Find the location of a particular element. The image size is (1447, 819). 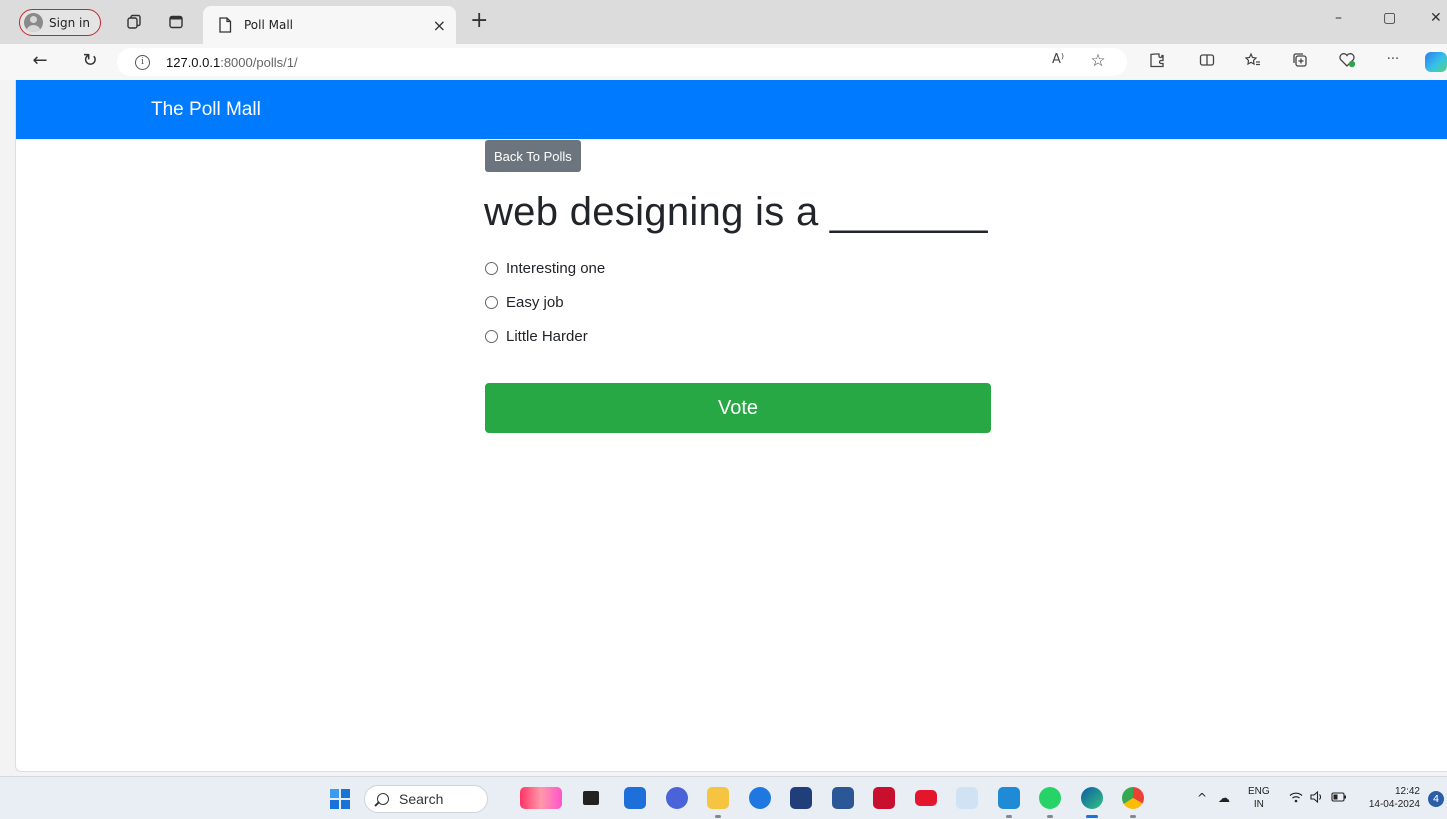

youtube-icon is located at coordinates (926, 798).